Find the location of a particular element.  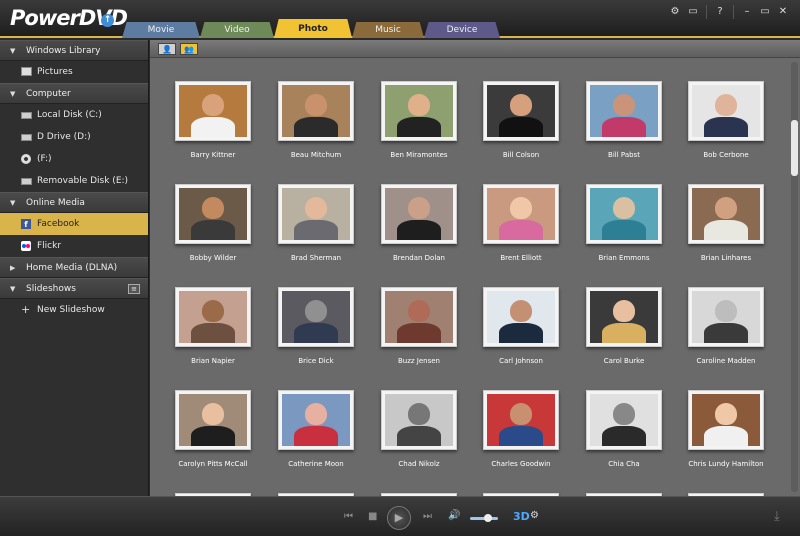

list-menu-icon: ≡ is located at coordinates (134, 289).